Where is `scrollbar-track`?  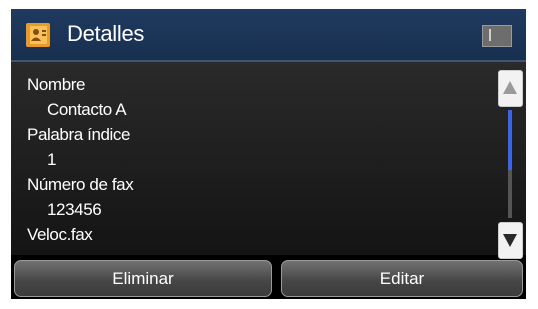
scrollbar-track is located at coordinates (510, 164).